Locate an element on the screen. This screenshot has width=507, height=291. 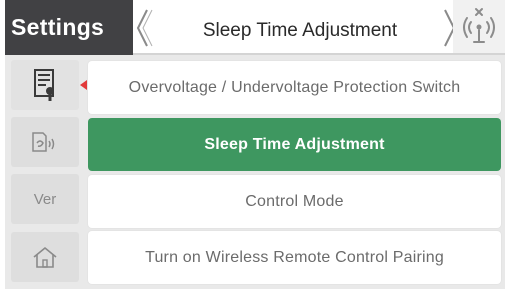
sidebar-item-remote is located at coordinates (45, 142).